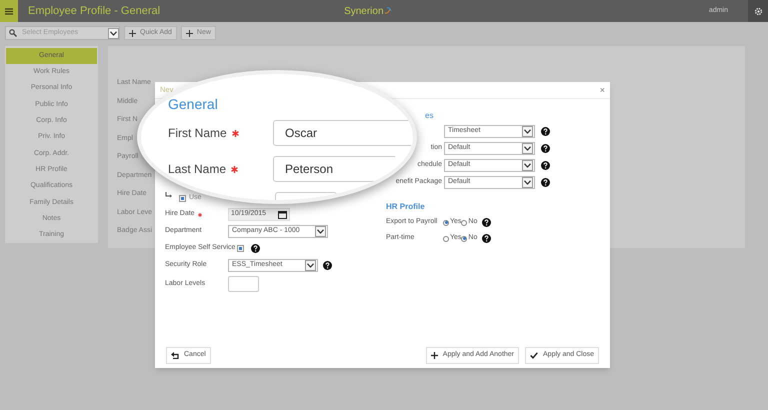  I want to click on field-label: Last Name, so click(197, 169).